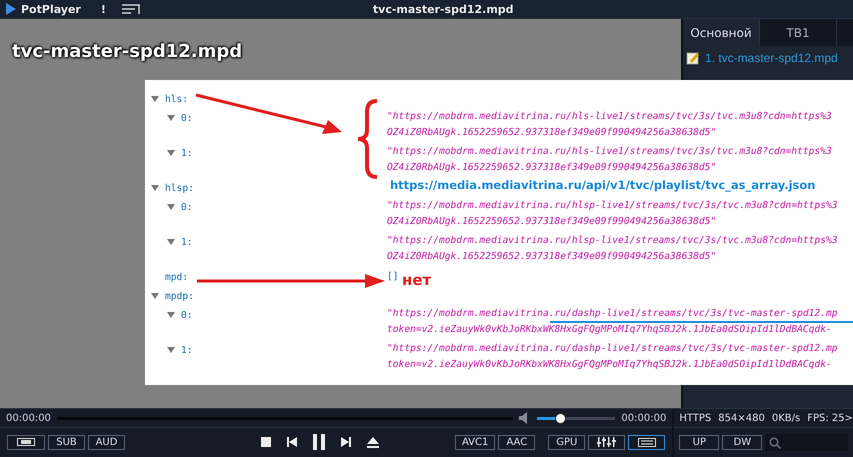 Image resolution: width=853 pixels, height=457 pixels. I want to click on total-time: 00:00:00, so click(643, 418).